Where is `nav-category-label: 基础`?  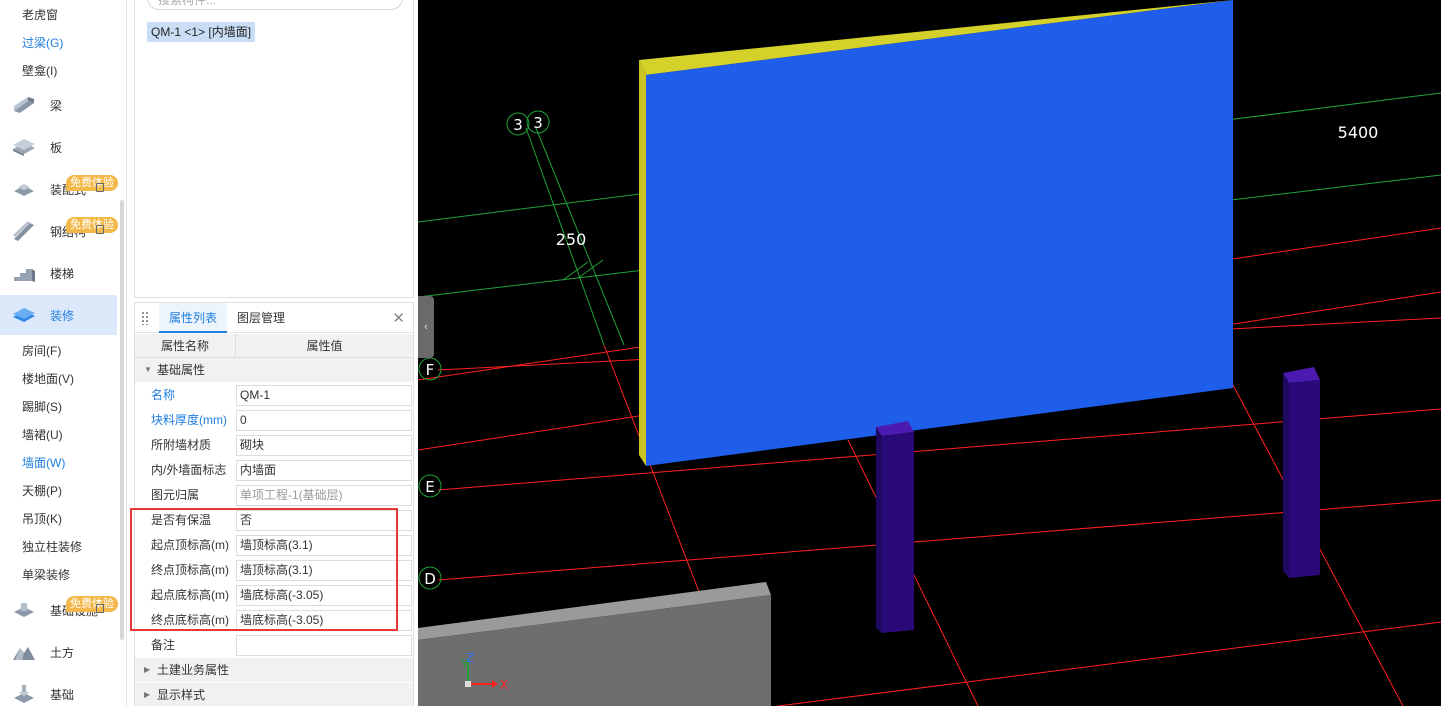 nav-category-label: 基础 is located at coordinates (62, 695).